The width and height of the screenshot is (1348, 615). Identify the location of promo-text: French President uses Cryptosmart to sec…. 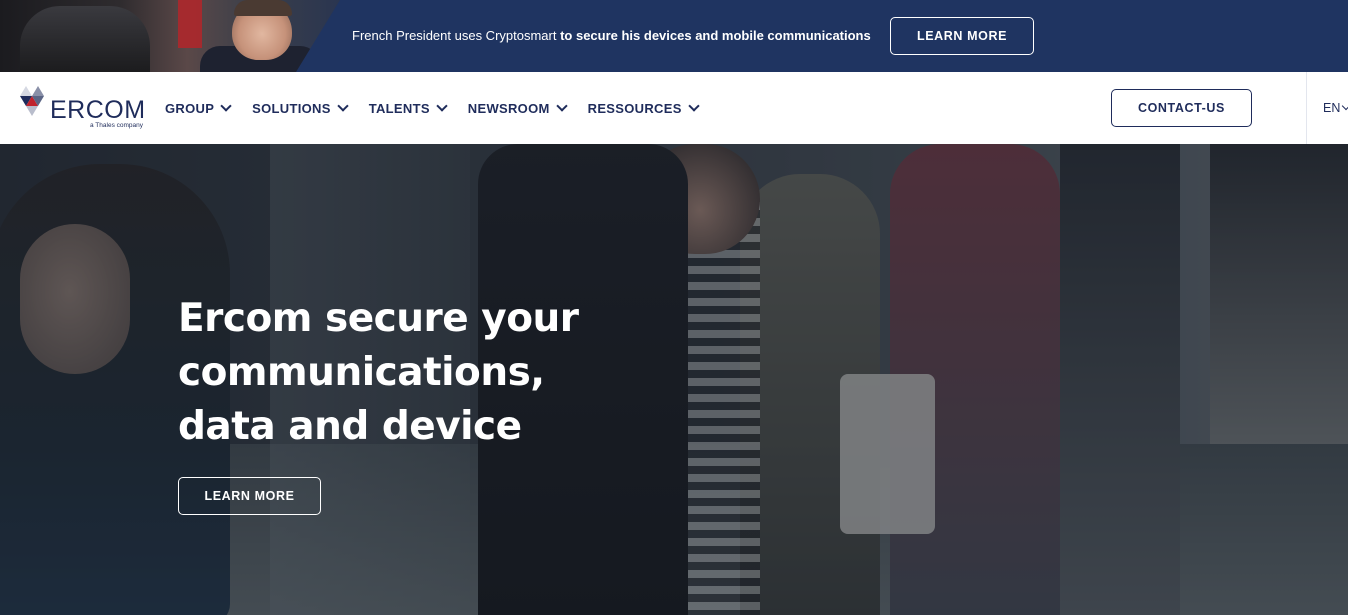
(611, 35).